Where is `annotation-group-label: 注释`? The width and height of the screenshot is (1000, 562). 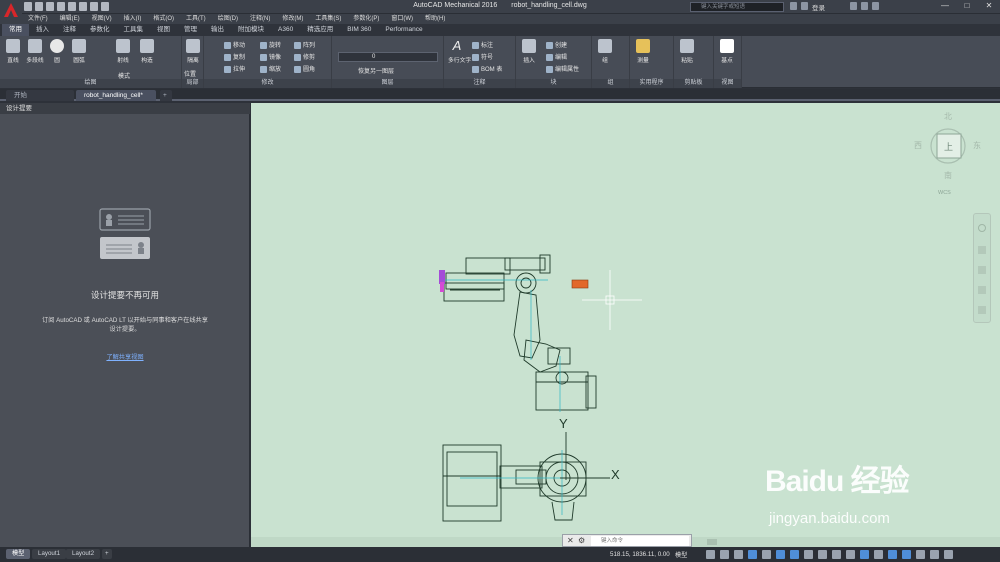 annotation-group-label: 注释 is located at coordinates (479, 83).